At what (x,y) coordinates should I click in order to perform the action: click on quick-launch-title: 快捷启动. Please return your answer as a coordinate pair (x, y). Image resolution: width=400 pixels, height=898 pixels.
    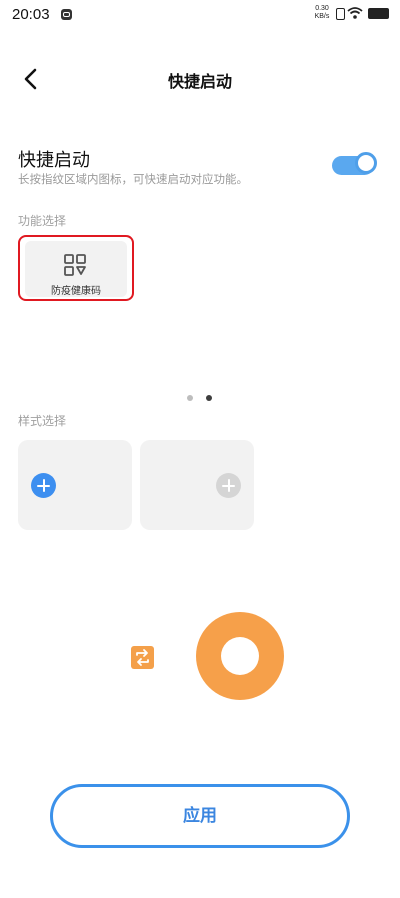
    Looking at the image, I should click on (54, 160).